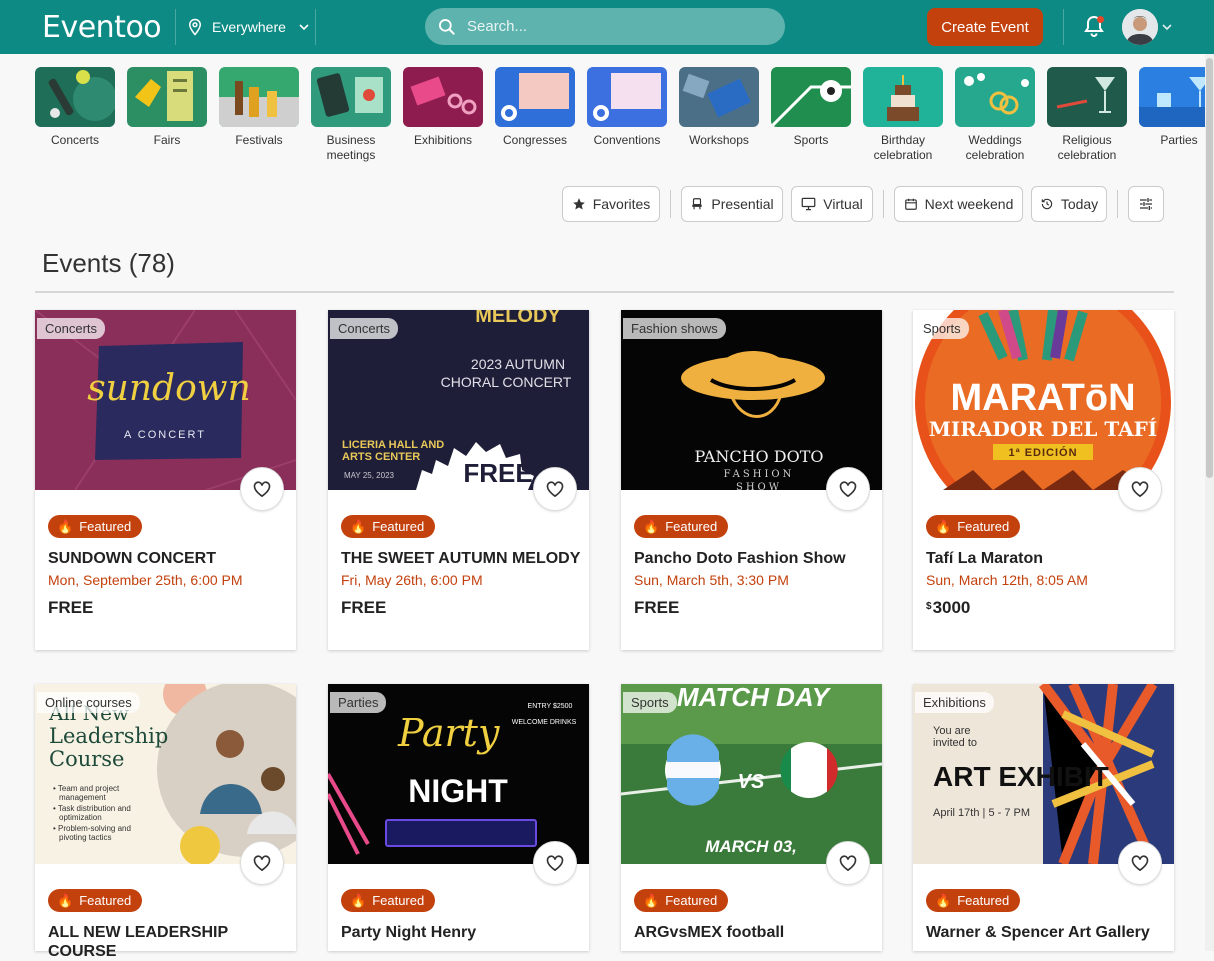 The width and height of the screenshot is (1214, 961). Describe the element at coordinates (351, 147) in the screenshot. I see `category-label: Business meetings` at that location.